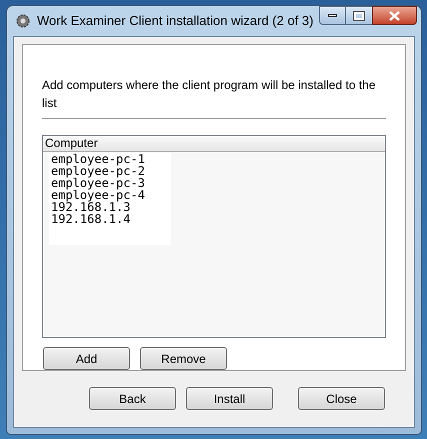 The height and width of the screenshot is (439, 427). What do you see at coordinates (111, 207) in the screenshot?
I see `list-item: 192.168.1.3` at bounding box center [111, 207].